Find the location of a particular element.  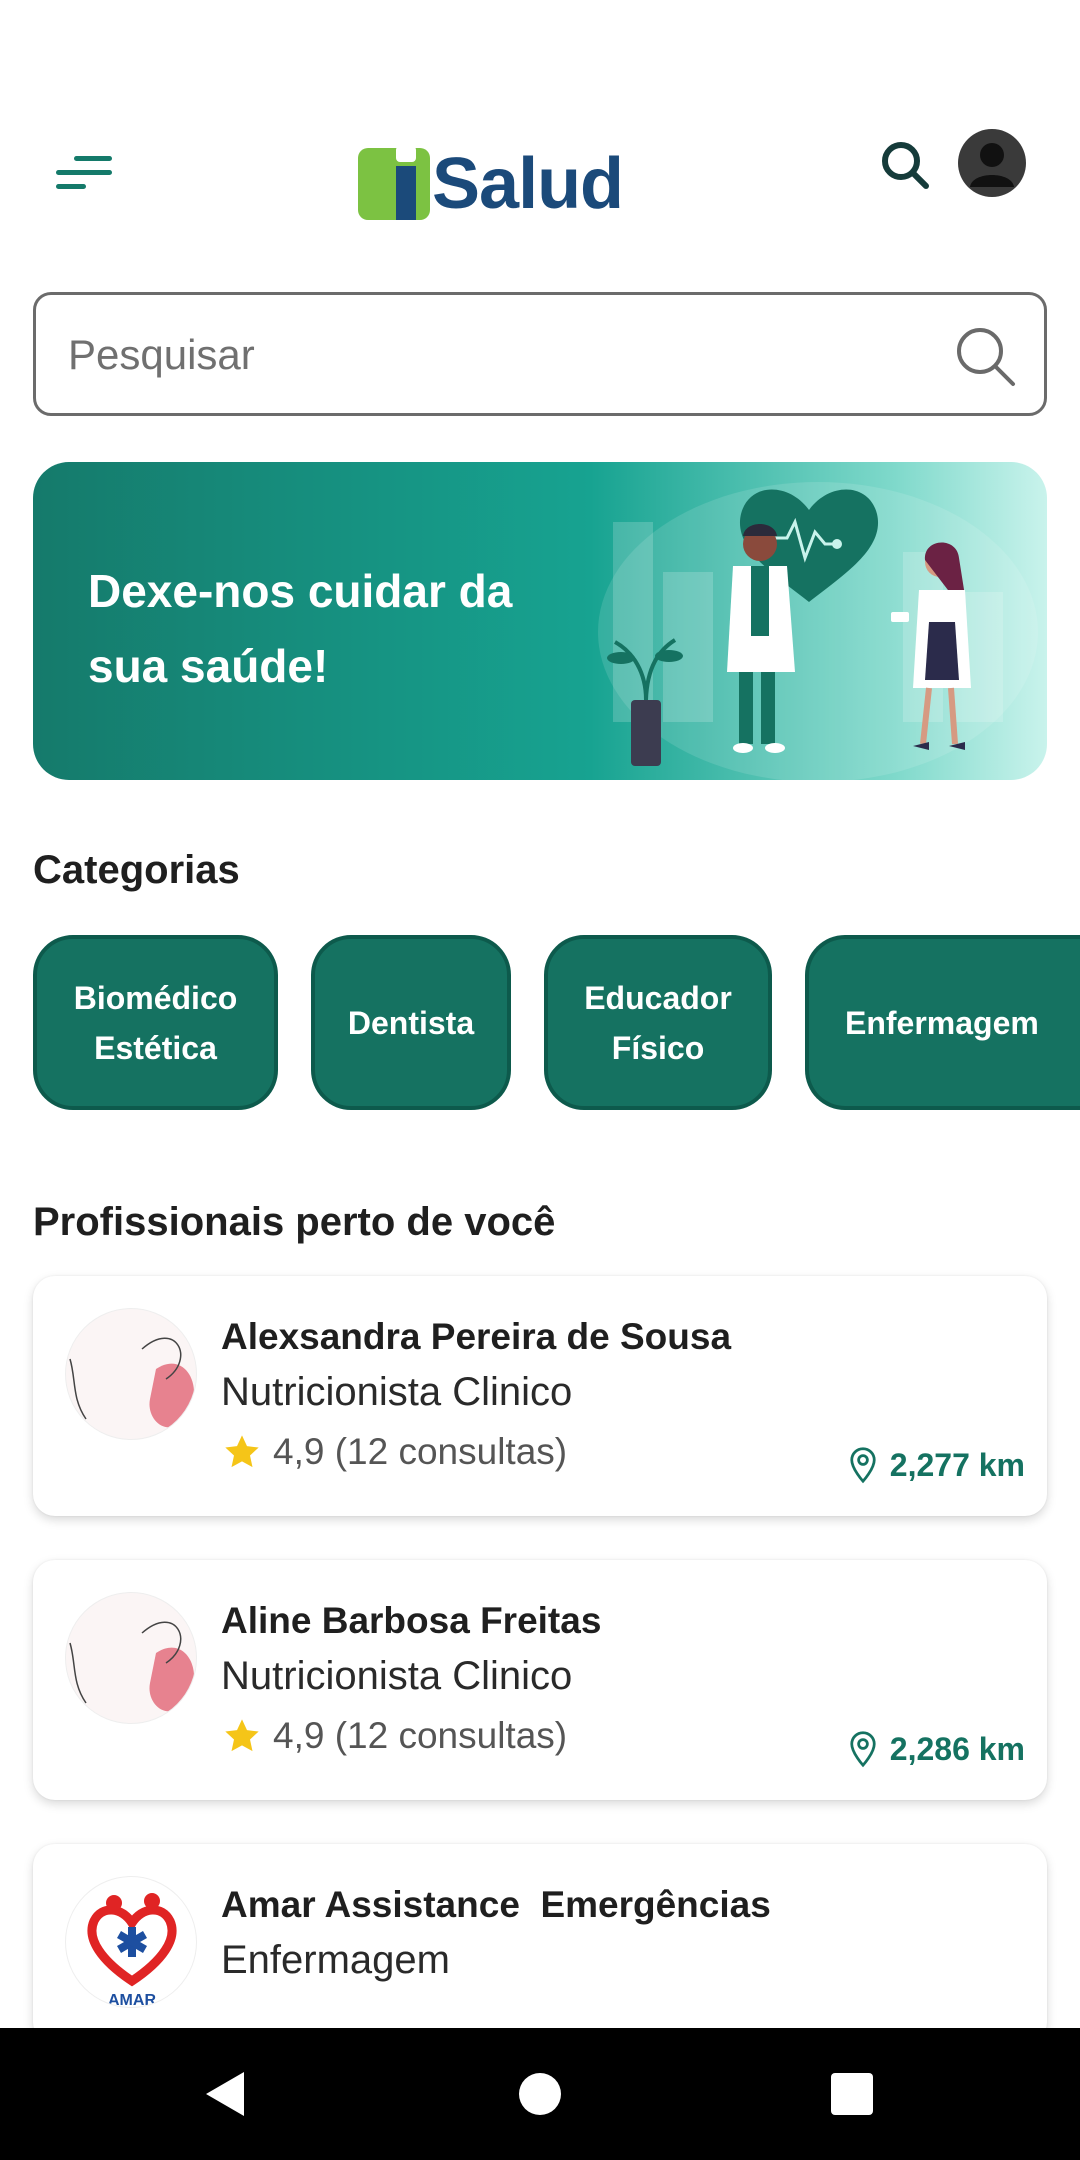

logo-i-icon is located at coordinates (394, 183).